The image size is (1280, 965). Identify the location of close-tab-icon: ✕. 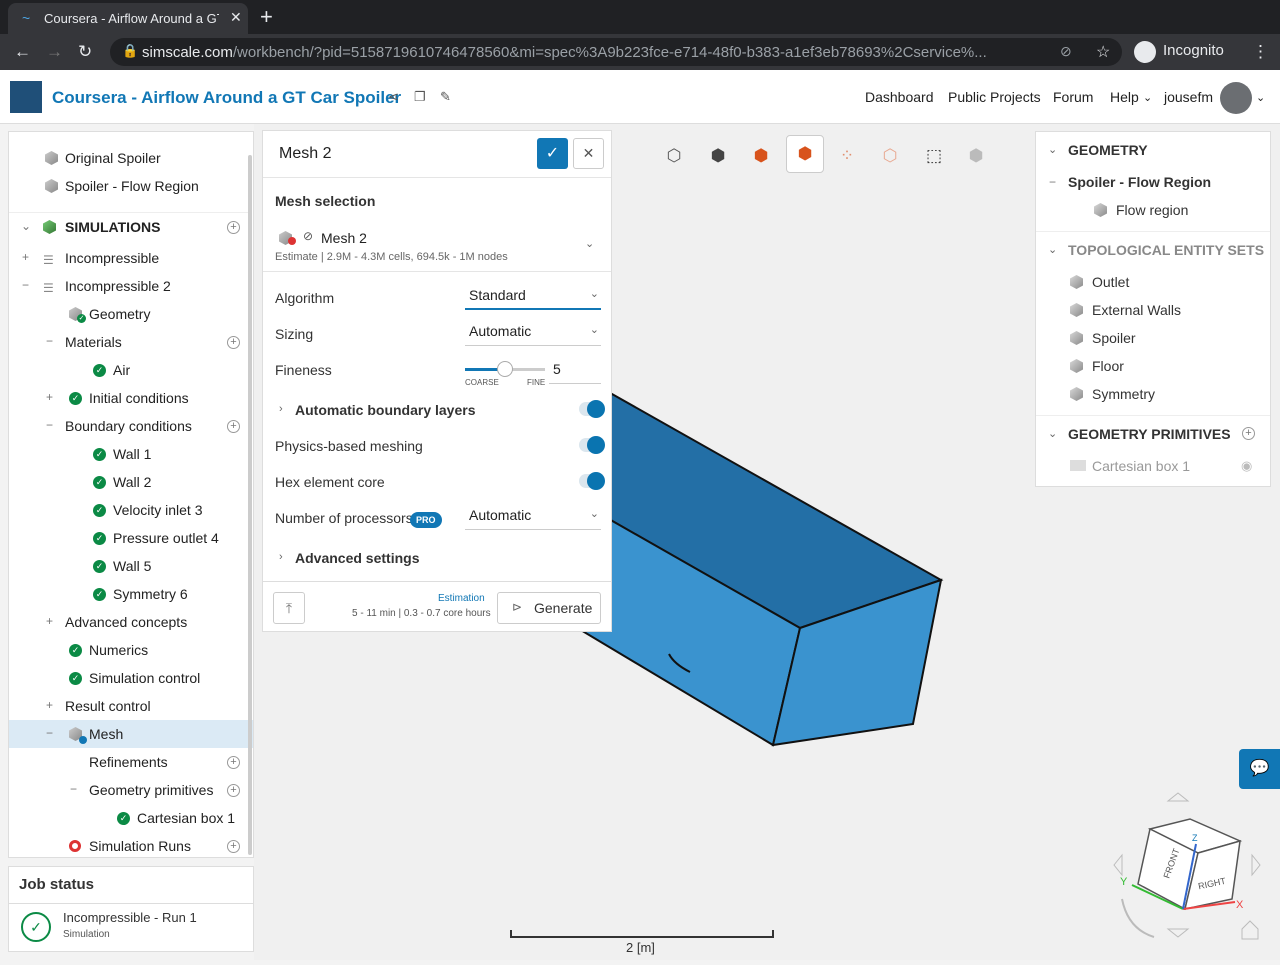
(236, 17).